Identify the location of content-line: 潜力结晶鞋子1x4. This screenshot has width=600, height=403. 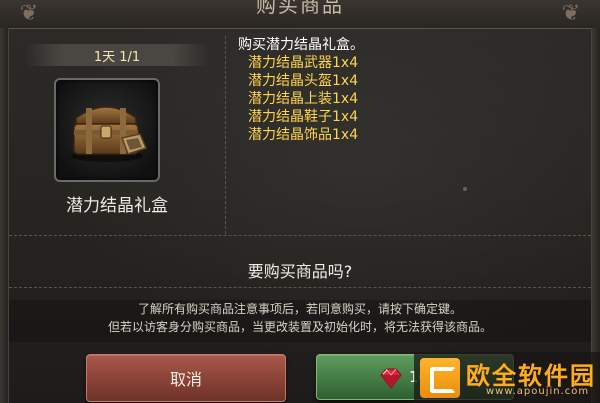
(303, 117).